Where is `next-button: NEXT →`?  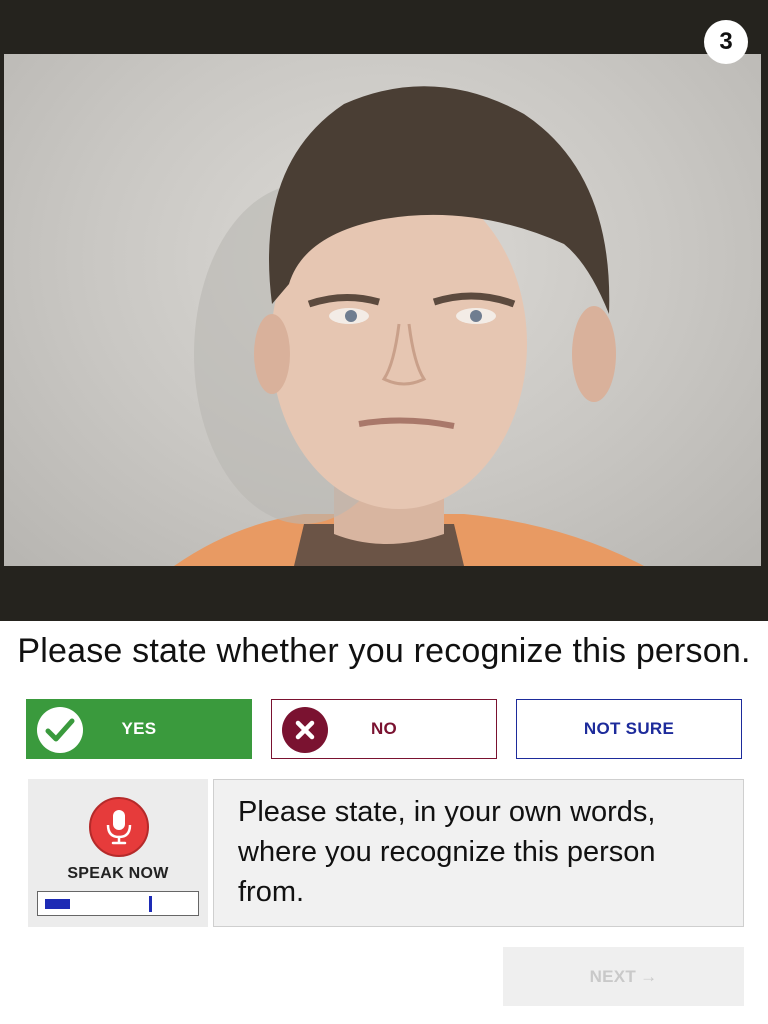 next-button: NEXT → is located at coordinates (623, 976).